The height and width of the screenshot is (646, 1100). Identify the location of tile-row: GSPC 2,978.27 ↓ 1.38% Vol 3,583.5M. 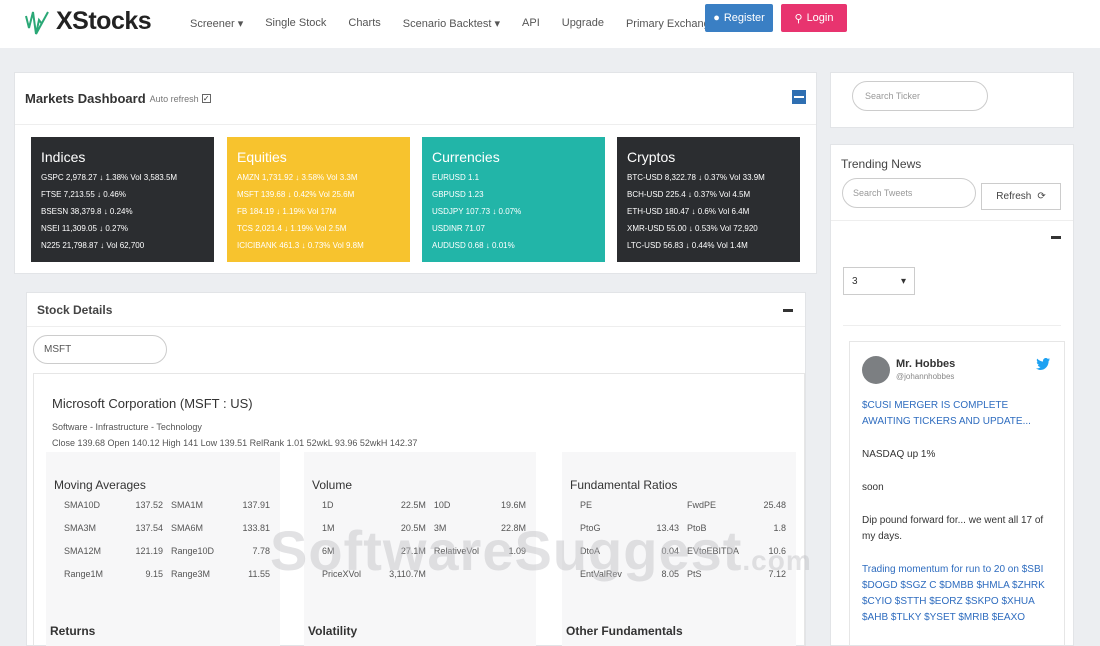
(122, 177).